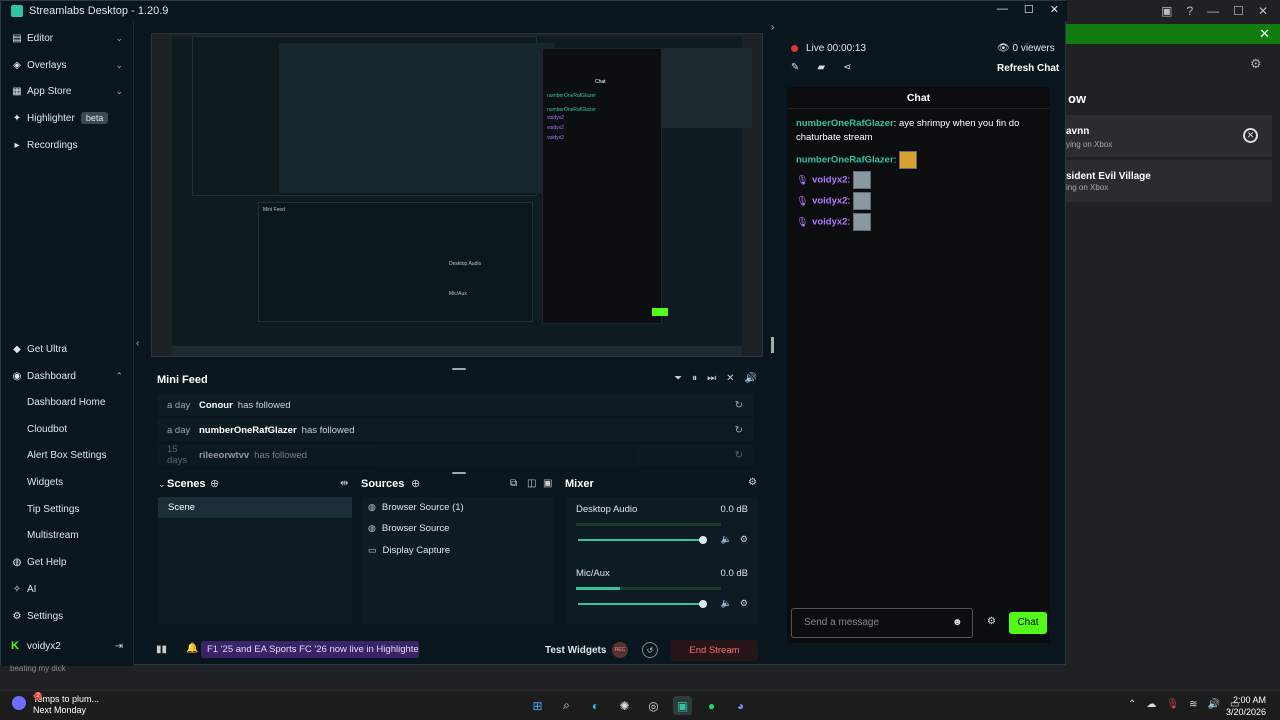 The image size is (1280, 720). I want to click on sidebar-item-ai: ✧ AI, so click(70, 589).